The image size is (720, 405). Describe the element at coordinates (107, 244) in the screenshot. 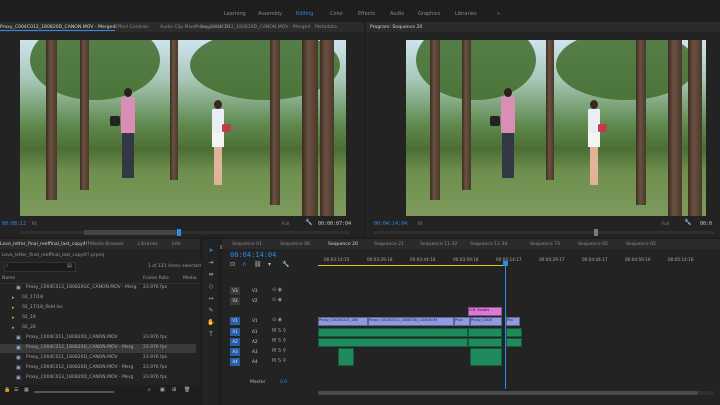

I see `tab-media-browser: Media Browser` at that location.